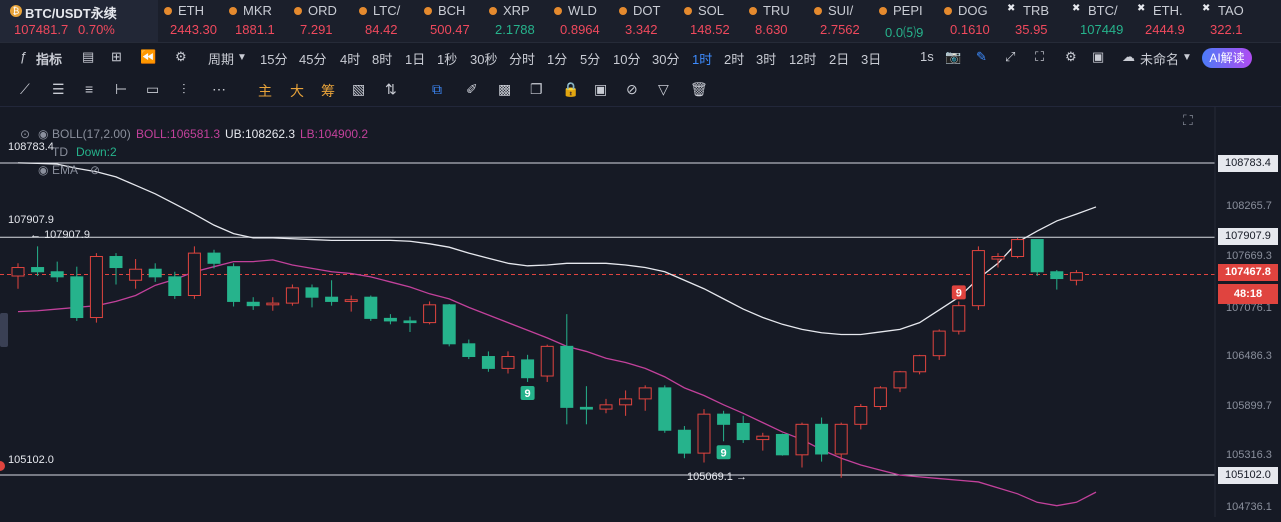  Describe the element at coordinates (25, 134) in the screenshot. I see `collapse-icon: ⊙` at that location.